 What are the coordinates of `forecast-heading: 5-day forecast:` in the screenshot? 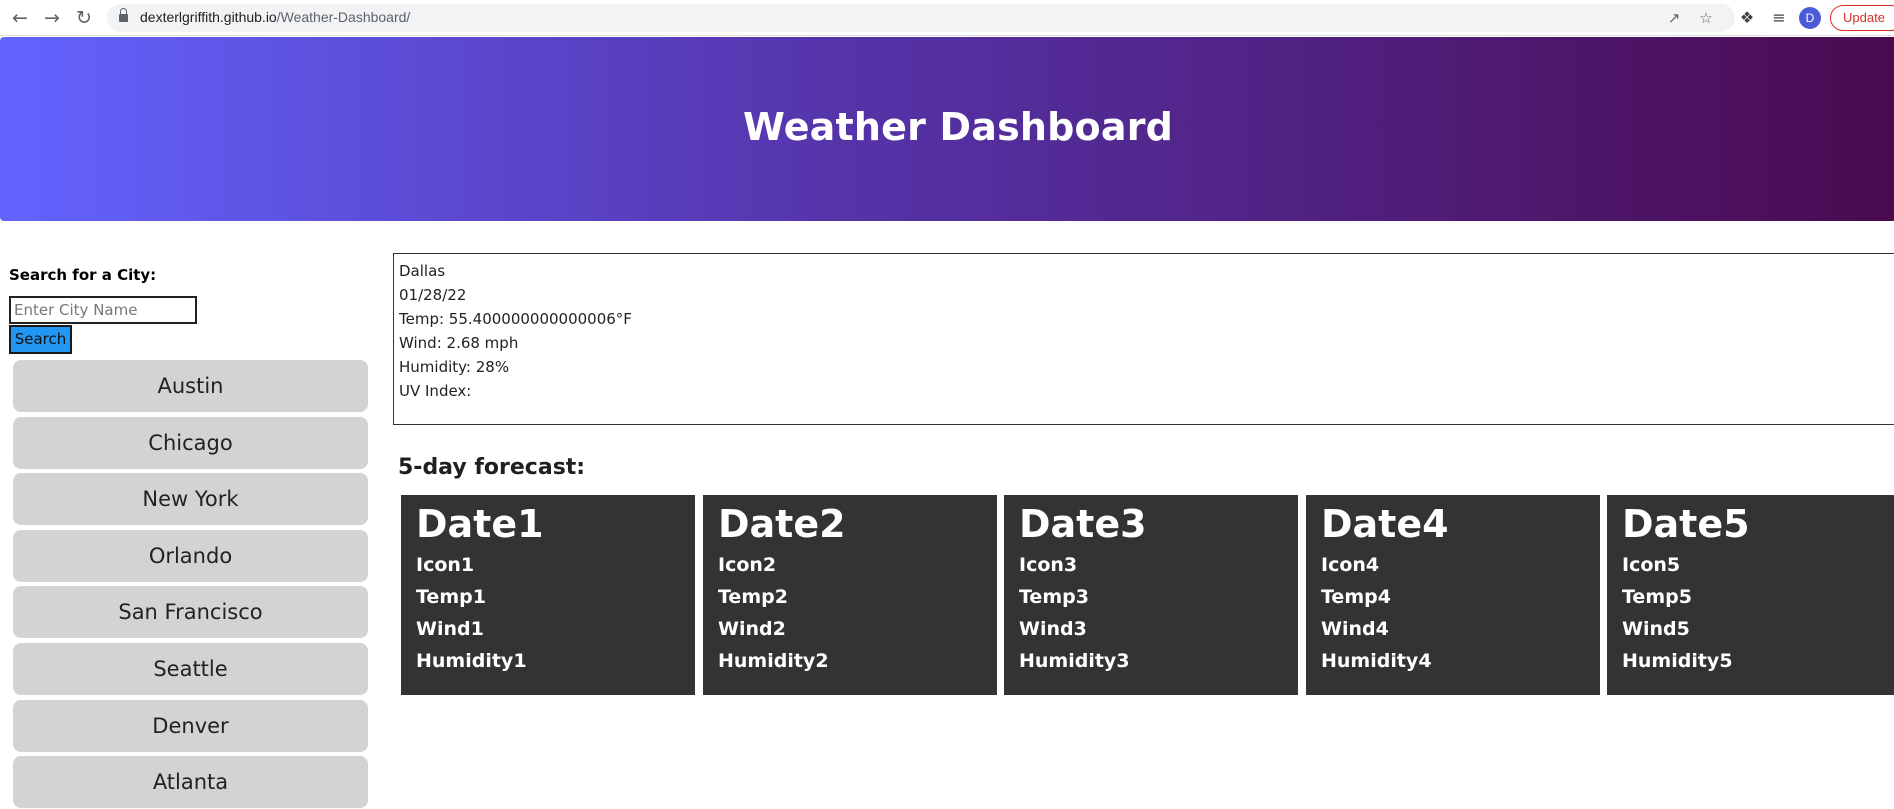 It's located at (492, 467).